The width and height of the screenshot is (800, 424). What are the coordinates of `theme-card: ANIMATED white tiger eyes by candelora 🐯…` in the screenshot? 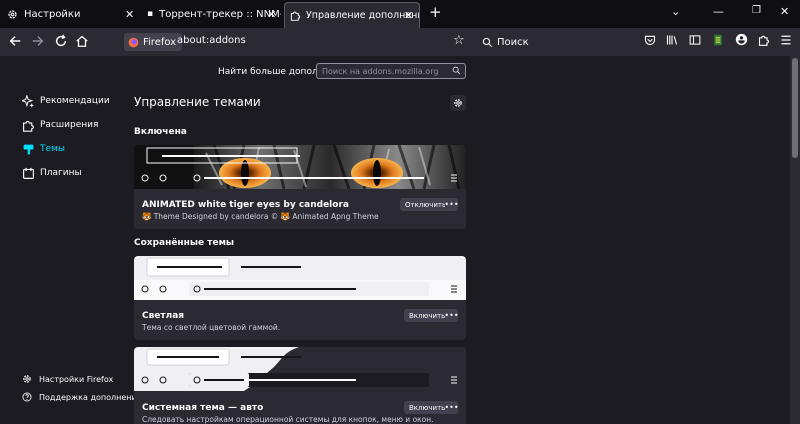 It's located at (300, 187).